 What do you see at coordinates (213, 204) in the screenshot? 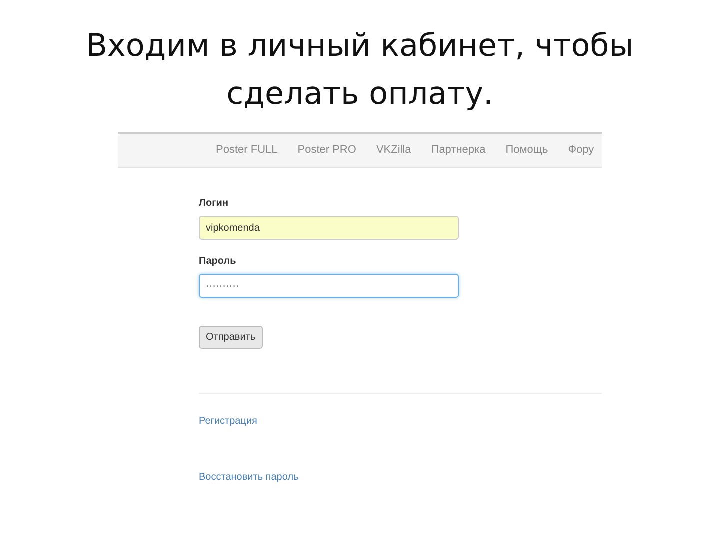
I see `field-label: Логин` at bounding box center [213, 204].